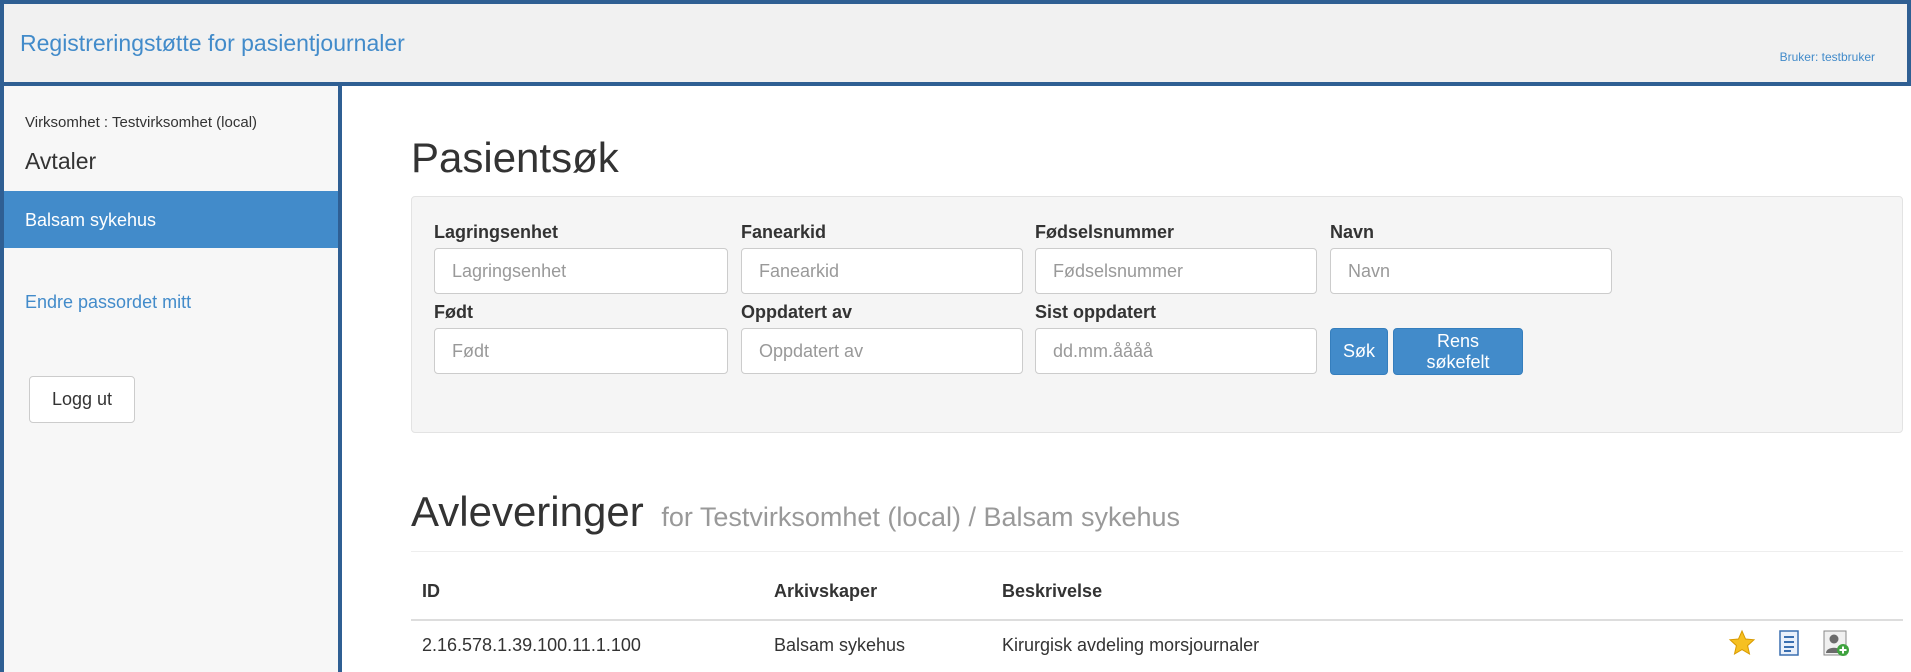 This screenshot has width=1911, height=672. Describe the element at coordinates (212, 43) in the screenshot. I see `app-title: Registreringstøtte for pasientjournaler` at that location.